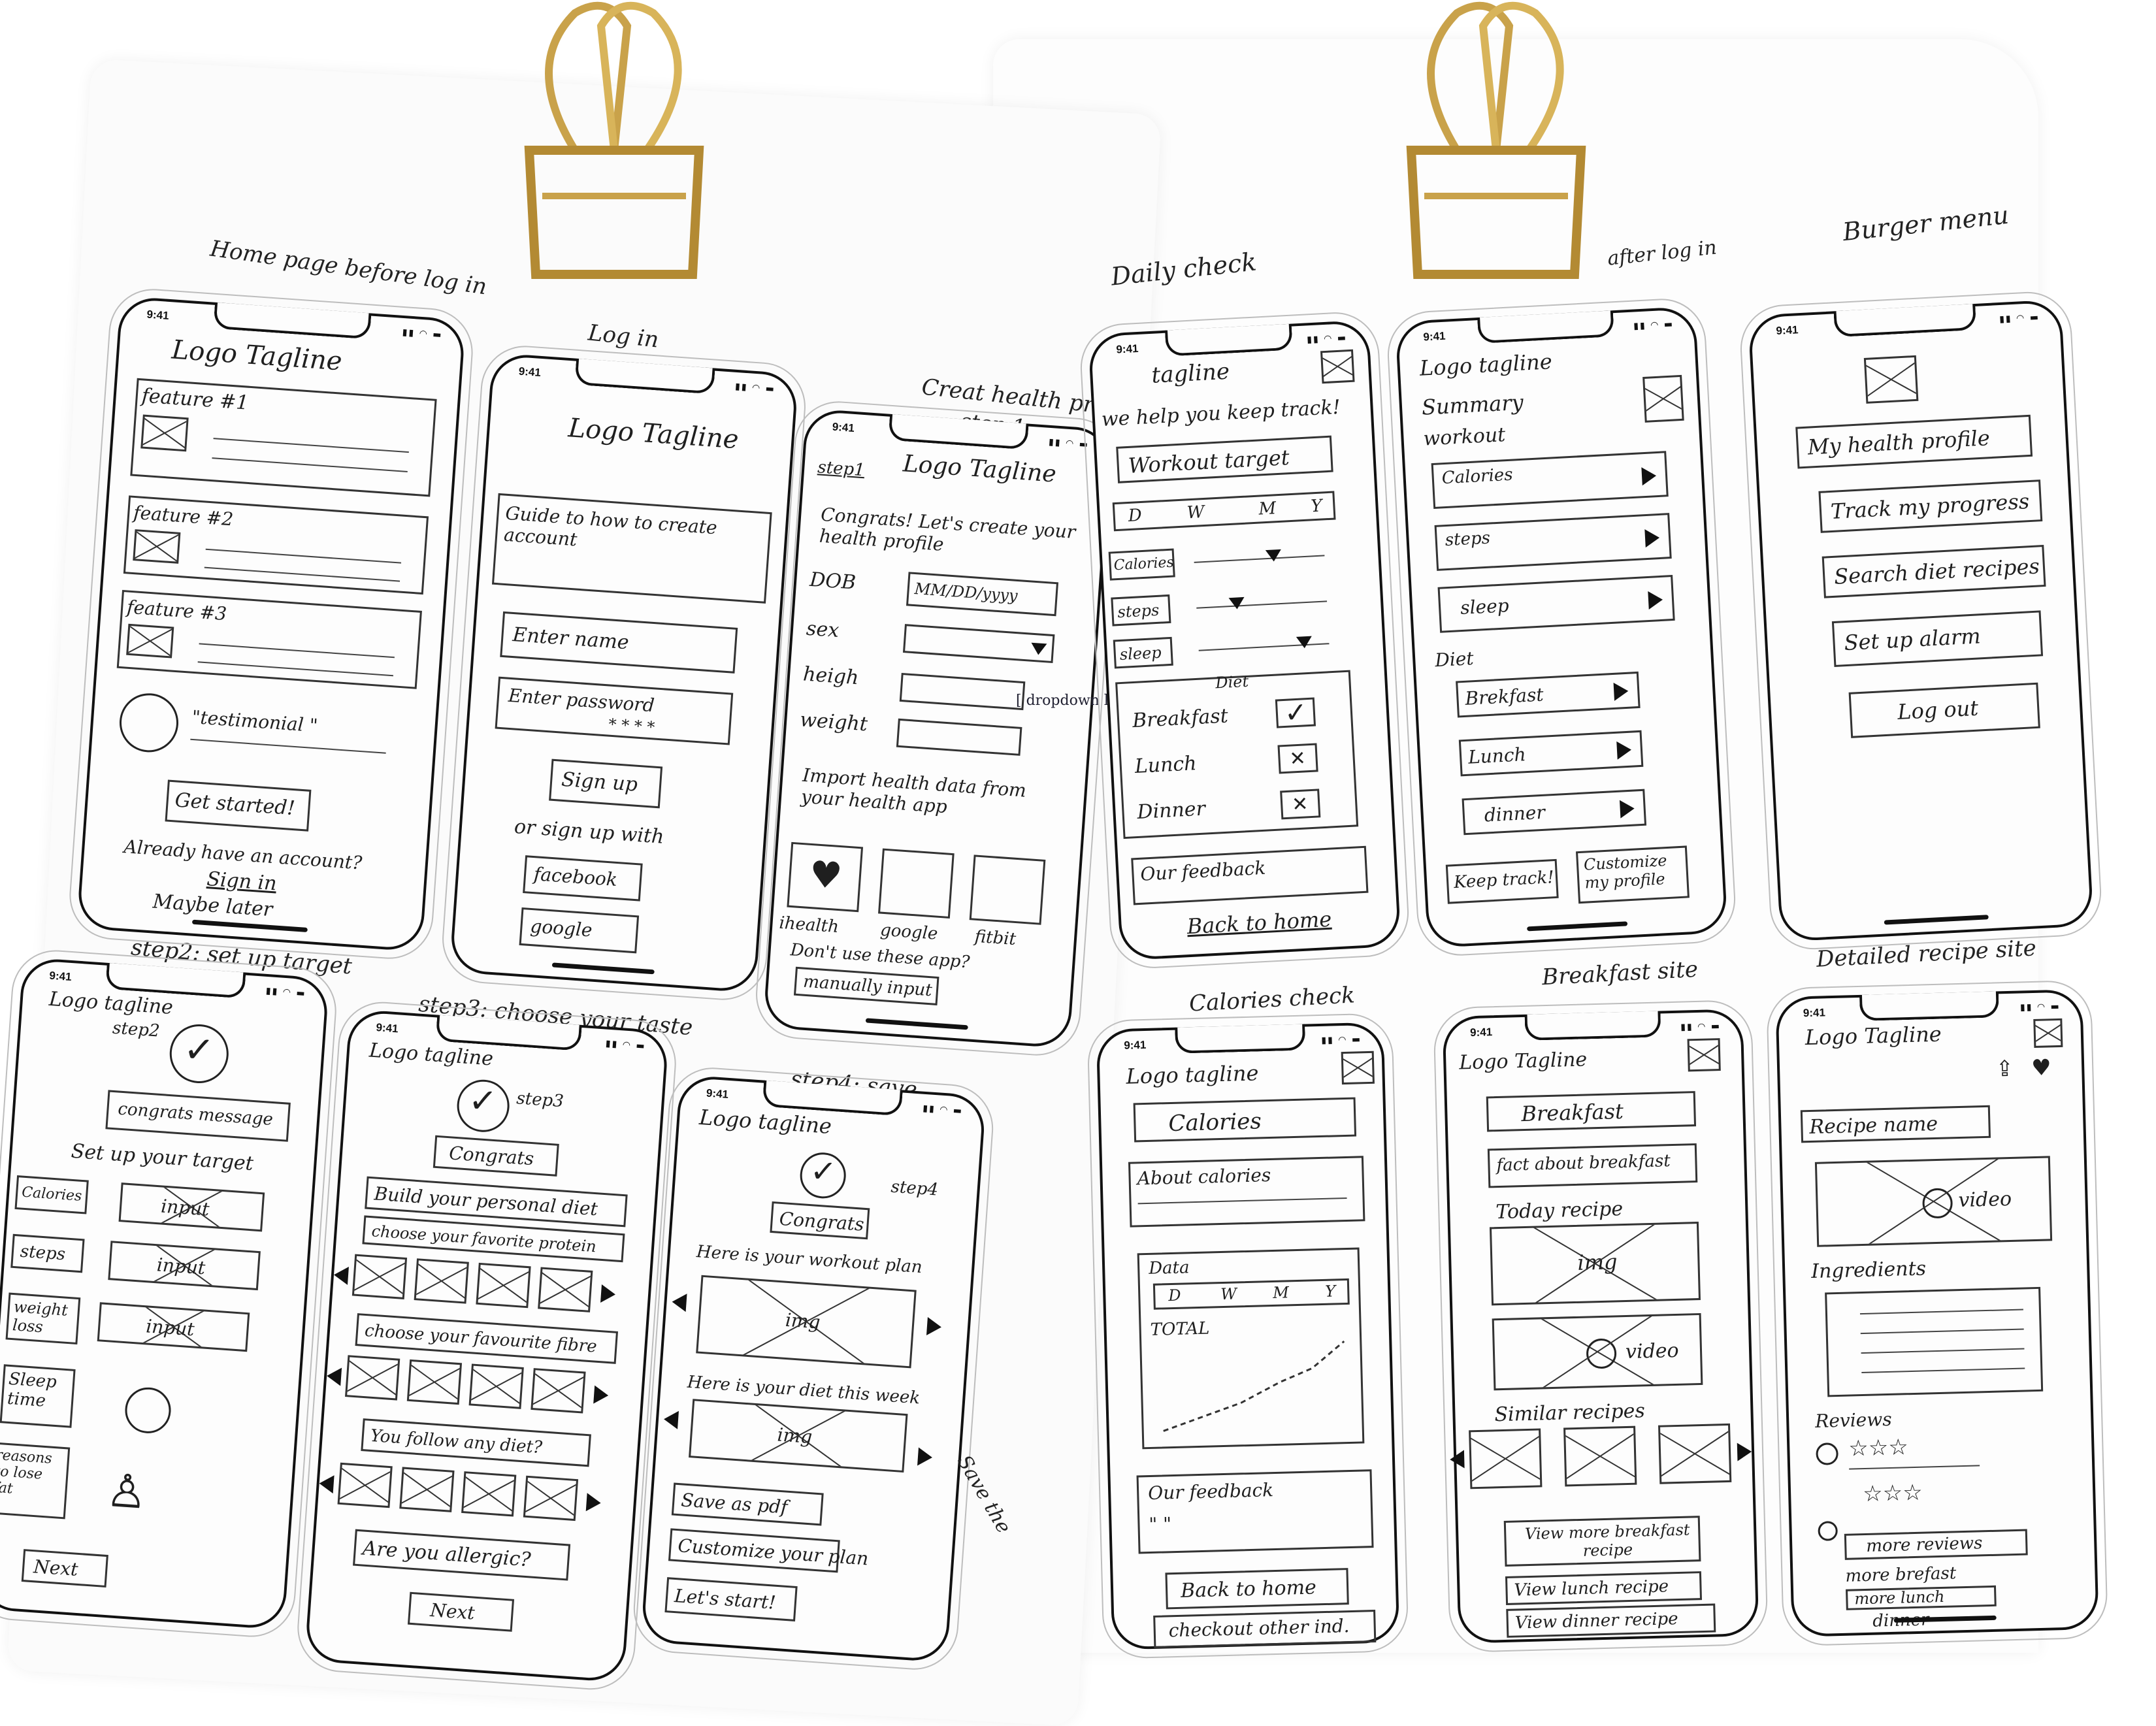 This screenshot has width=2156, height=1726. Describe the element at coordinates (195, 399) in the screenshot. I see `feature-label: feature #1` at that location.